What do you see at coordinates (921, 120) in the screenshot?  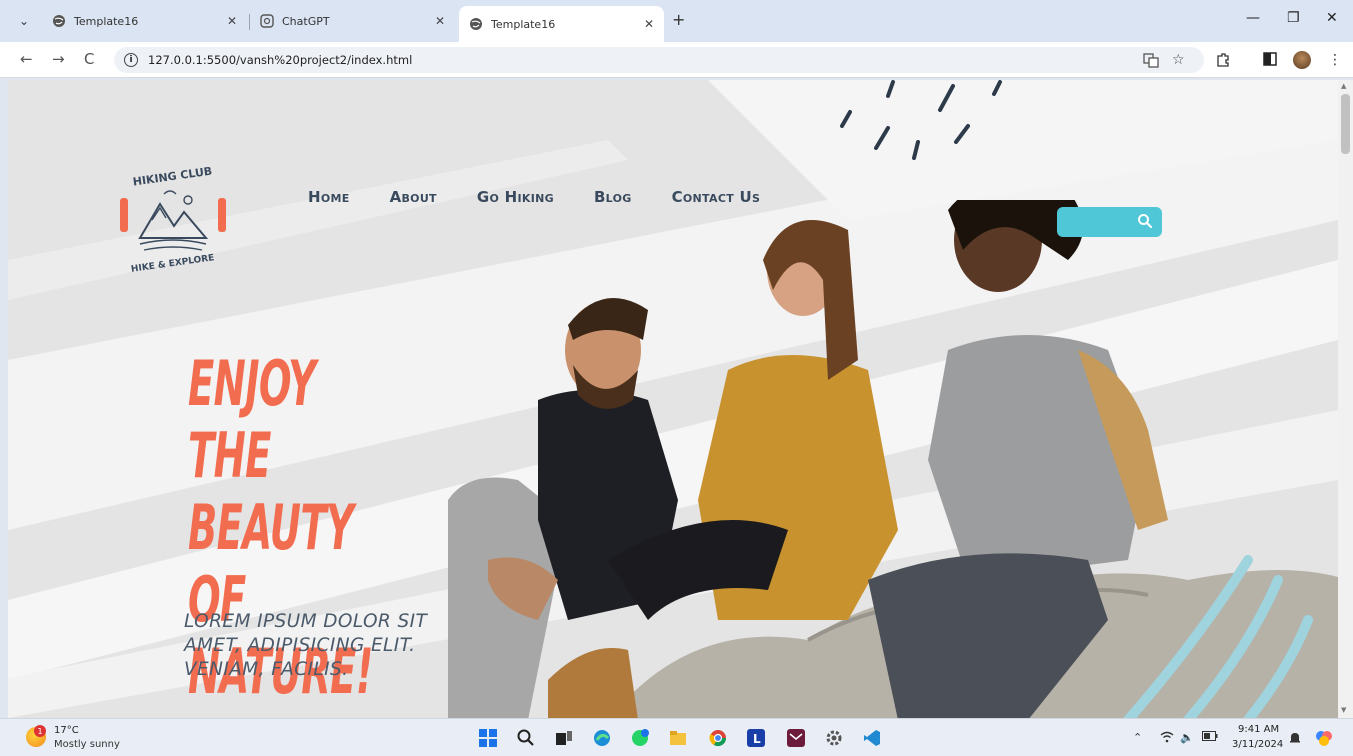 I see `decorative-dashes` at bounding box center [921, 120].